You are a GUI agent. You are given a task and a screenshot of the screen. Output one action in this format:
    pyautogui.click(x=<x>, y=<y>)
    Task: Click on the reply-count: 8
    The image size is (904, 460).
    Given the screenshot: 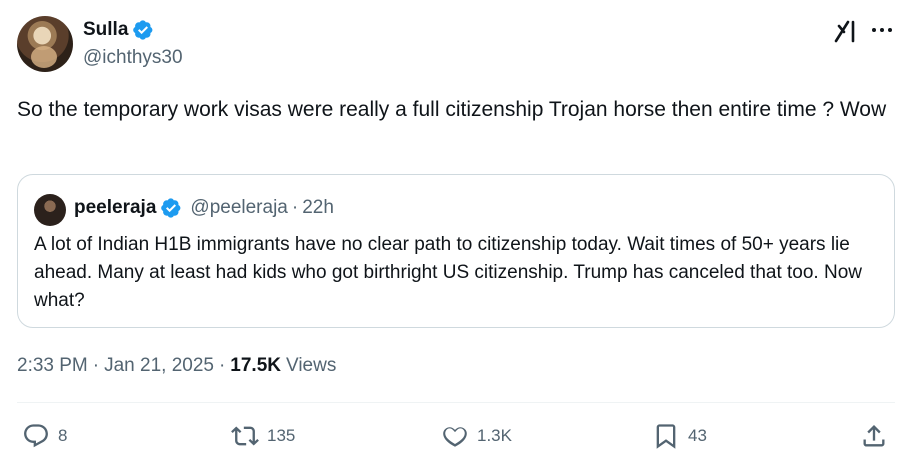 What is the action you would take?
    pyautogui.click(x=63, y=435)
    